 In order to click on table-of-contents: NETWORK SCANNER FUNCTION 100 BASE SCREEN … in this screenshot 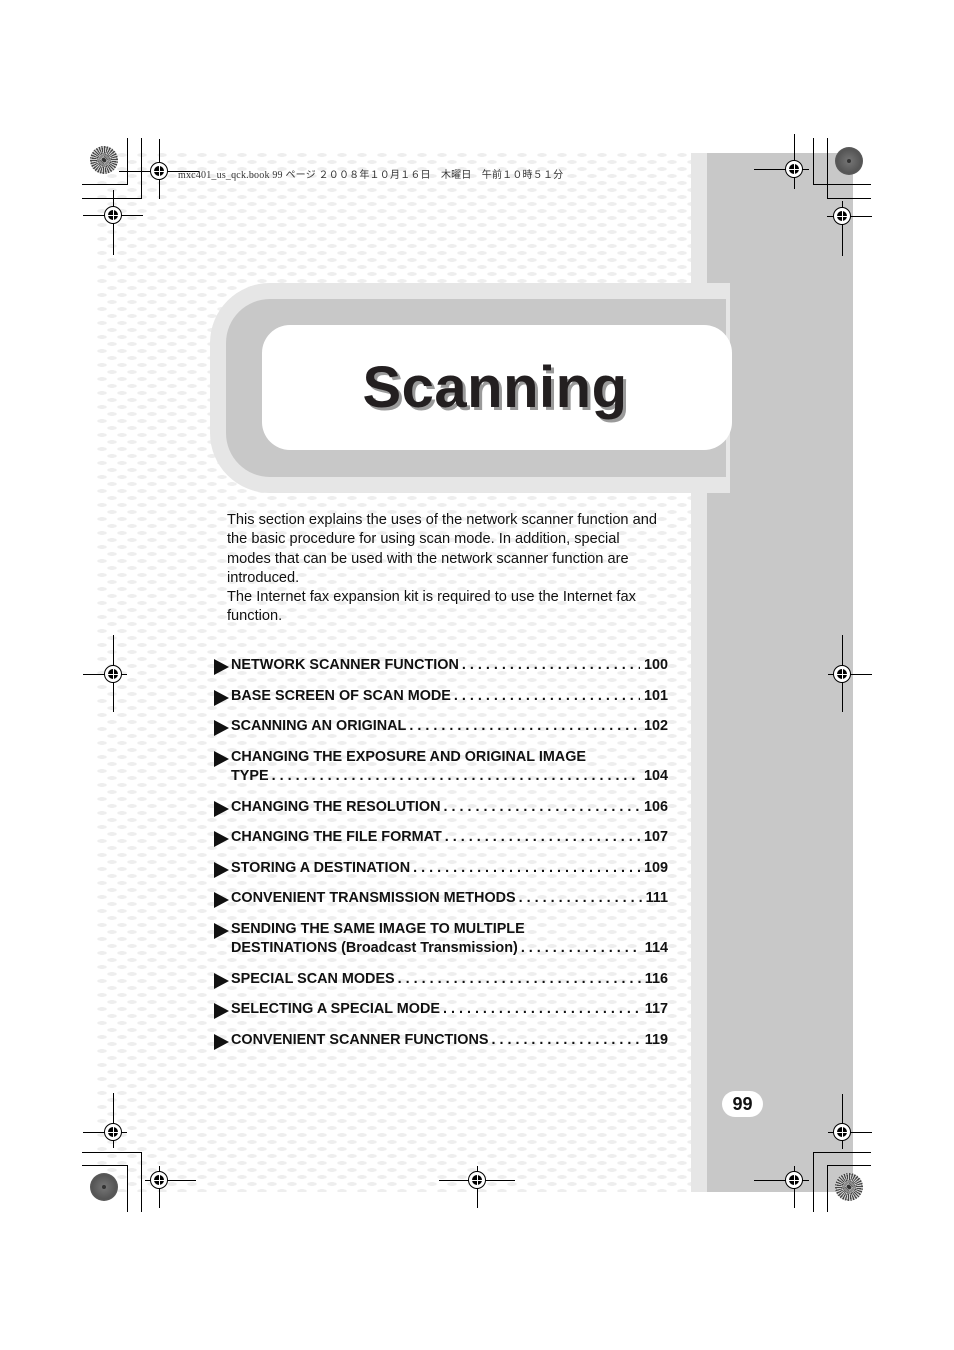, I will do `click(441, 853)`.